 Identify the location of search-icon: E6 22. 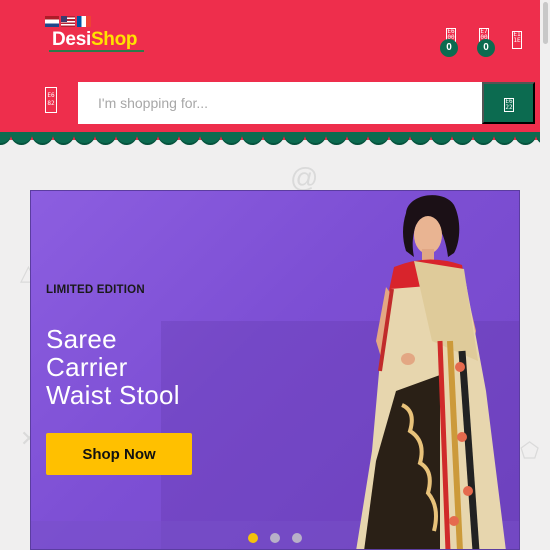
(509, 105).